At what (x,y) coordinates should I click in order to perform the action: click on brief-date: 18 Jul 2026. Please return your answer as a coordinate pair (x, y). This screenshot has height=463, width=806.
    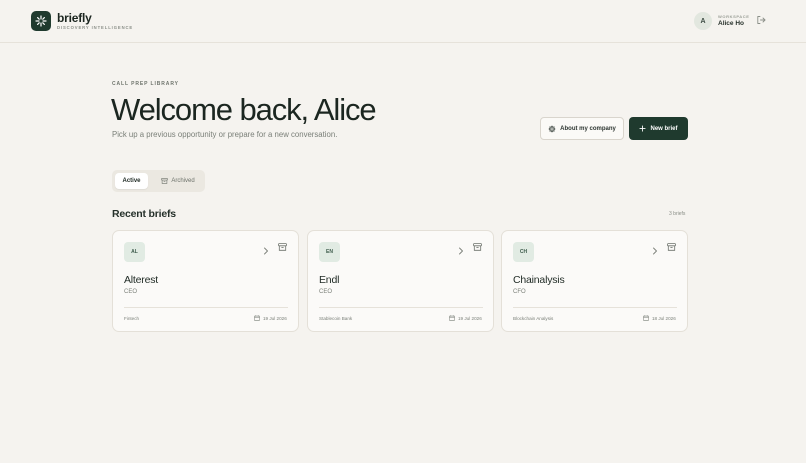
    Looking at the image, I should click on (659, 318).